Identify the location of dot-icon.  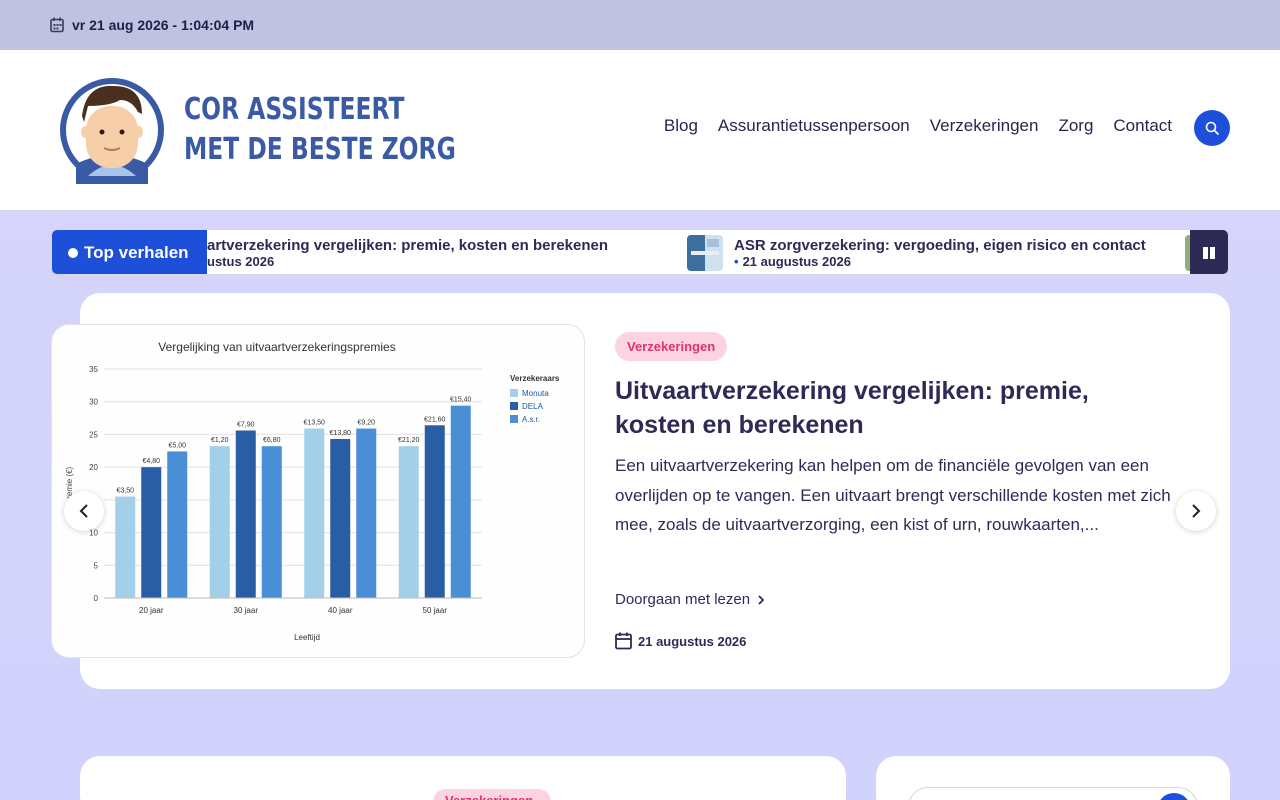
(73, 253).